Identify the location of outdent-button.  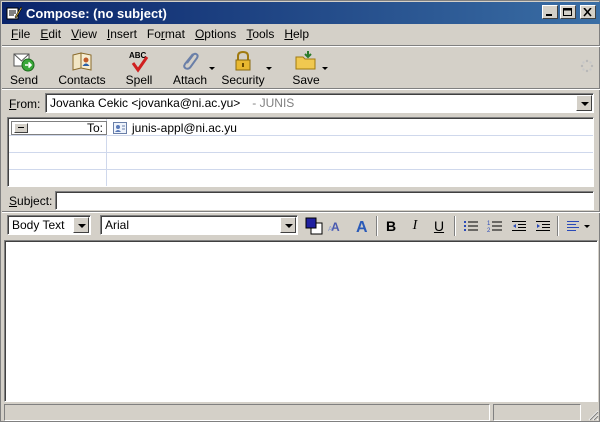
(519, 226).